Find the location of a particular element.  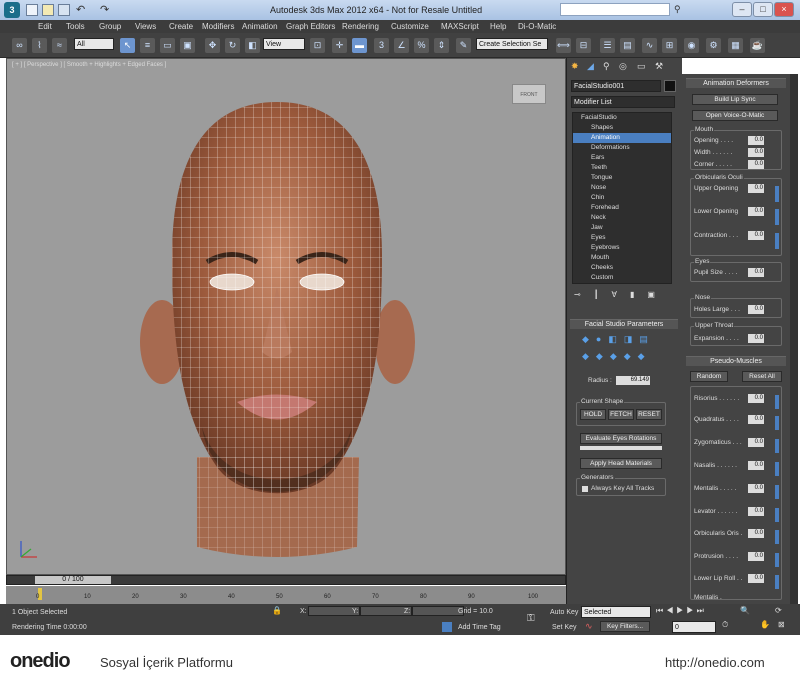

save-file-icon is located at coordinates (64, 10).